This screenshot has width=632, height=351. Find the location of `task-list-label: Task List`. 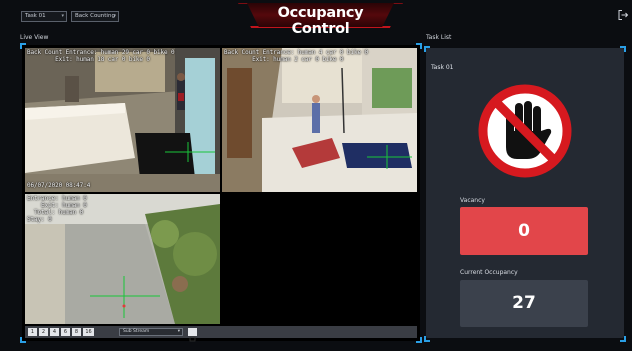

task-list-label: Task List is located at coordinates (439, 37).